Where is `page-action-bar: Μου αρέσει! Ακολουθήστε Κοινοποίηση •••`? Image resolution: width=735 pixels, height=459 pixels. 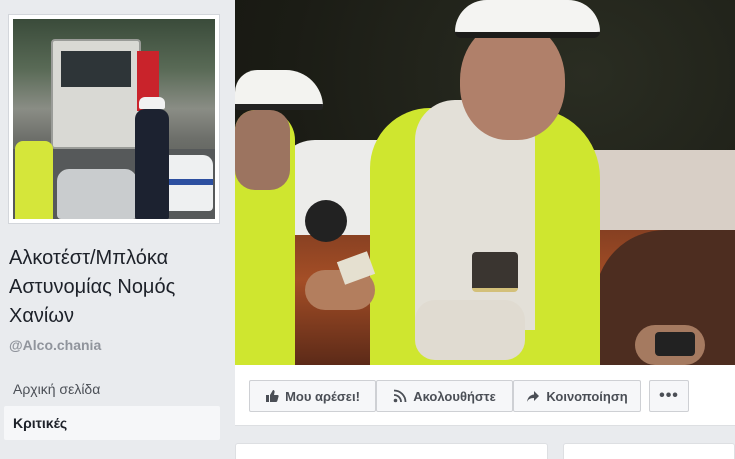 page-action-bar: Μου αρέσει! Ακολουθήστε Κοινοποίηση ••• is located at coordinates (485, 395).